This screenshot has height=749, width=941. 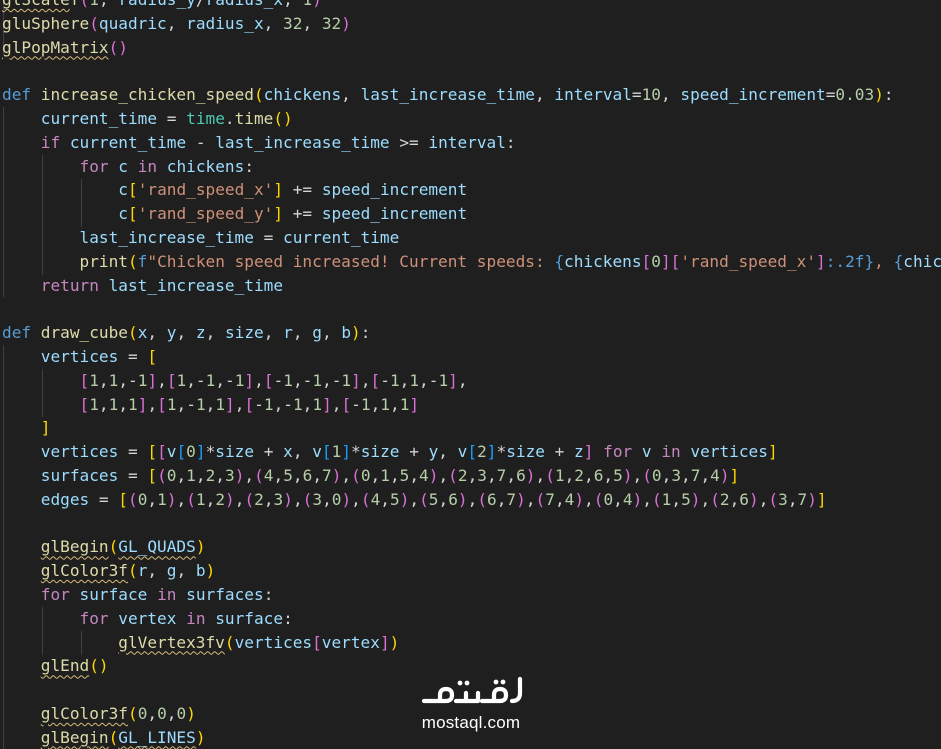 What do you see at coordinates (84, 571) in the screenshot?
I see `code-token: glColor3f` at bounding box center [84, 571].